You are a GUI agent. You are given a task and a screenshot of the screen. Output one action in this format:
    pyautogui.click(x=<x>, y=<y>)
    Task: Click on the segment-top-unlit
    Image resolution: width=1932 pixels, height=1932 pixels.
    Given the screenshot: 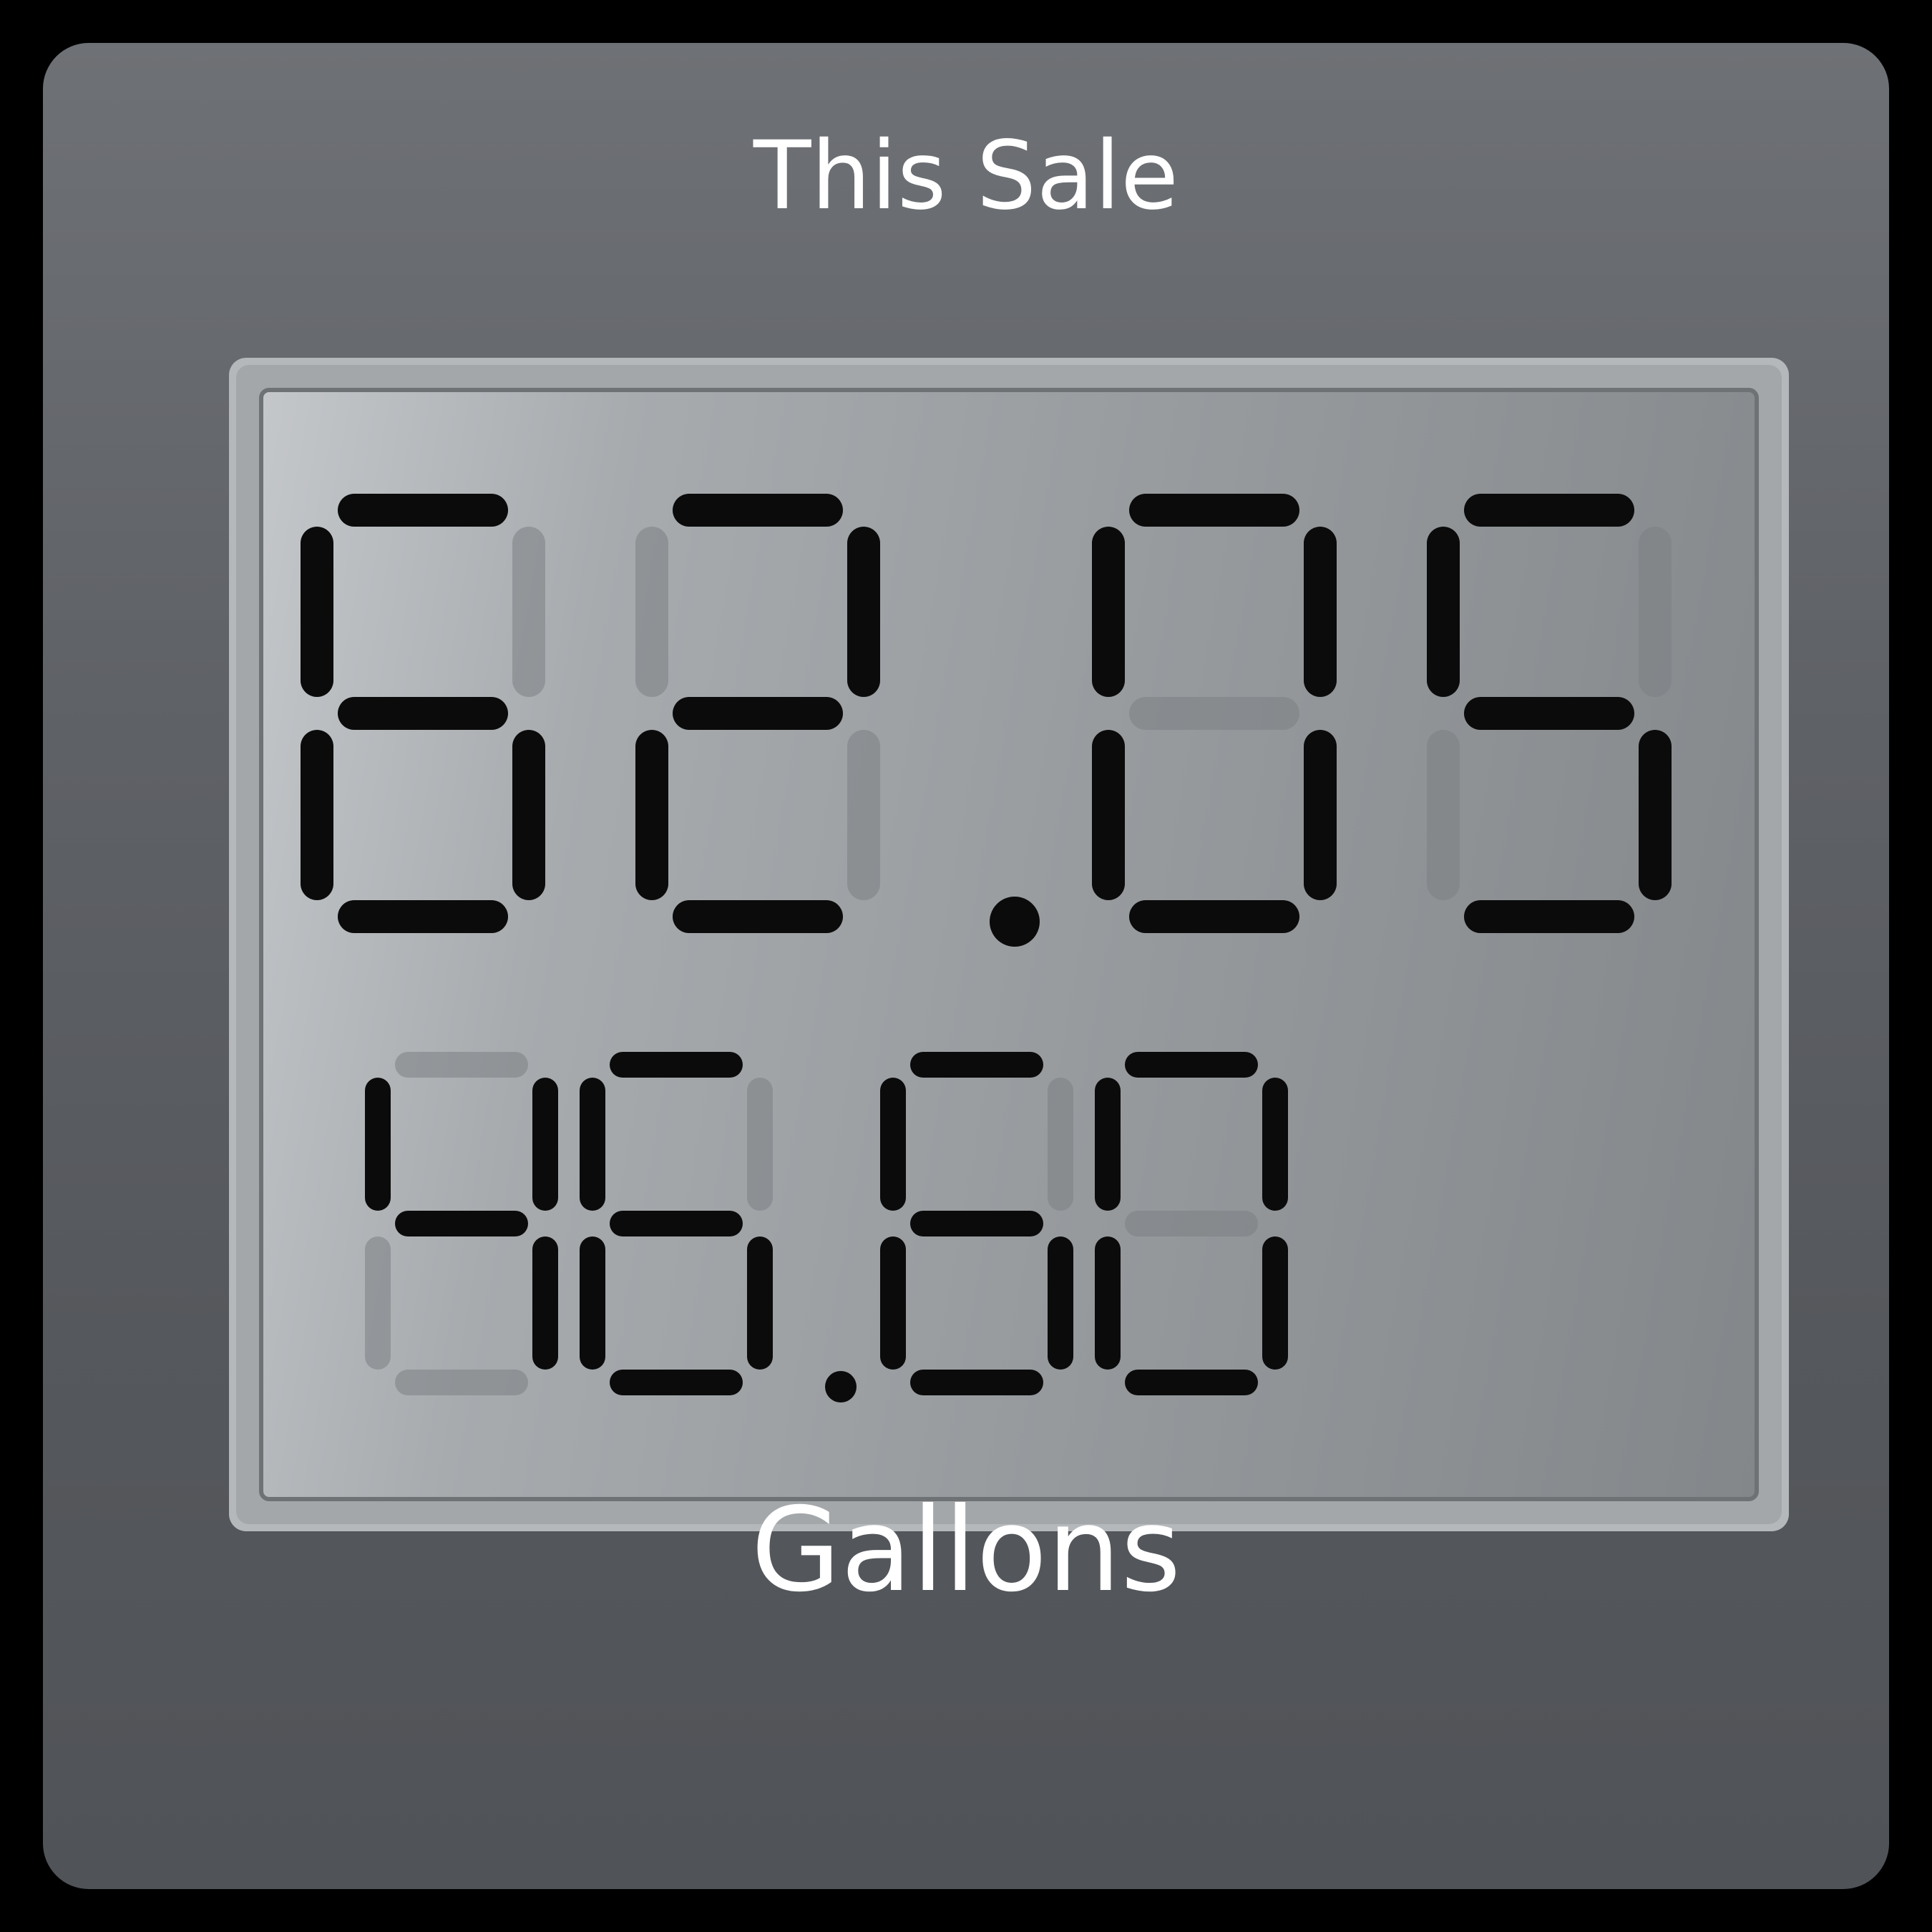 What is the action you would take?
    pyautogui.click(x=461, y=1065)
    